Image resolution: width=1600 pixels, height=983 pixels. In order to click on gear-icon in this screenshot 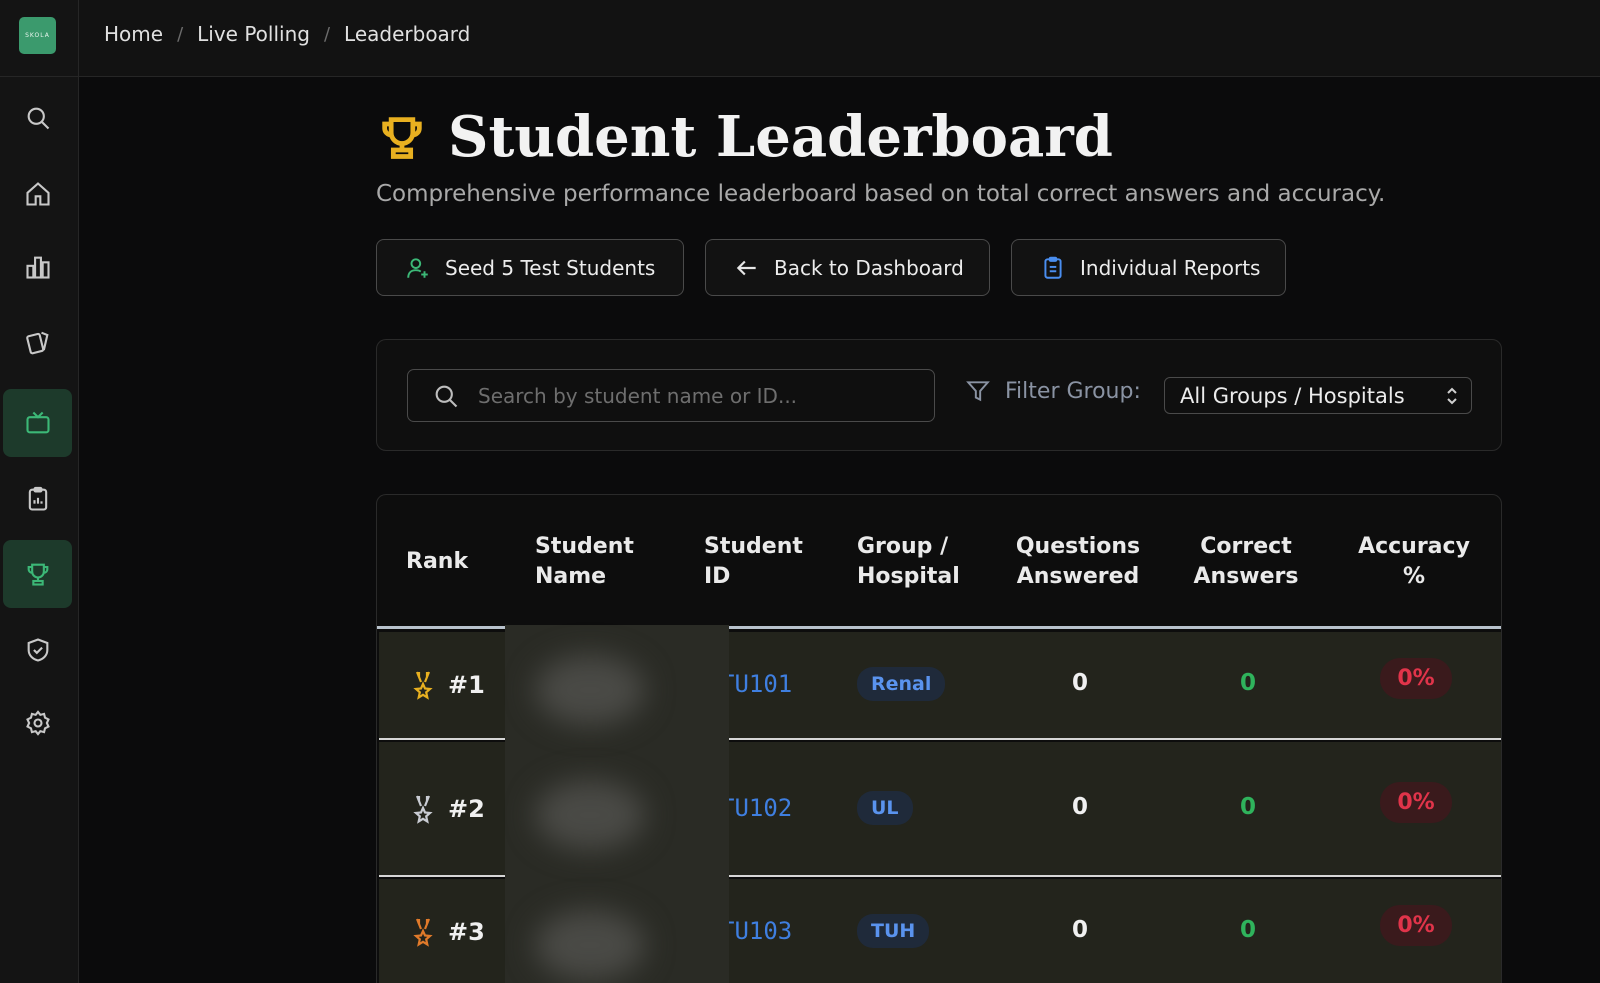, I will do `click(37, 723)`.